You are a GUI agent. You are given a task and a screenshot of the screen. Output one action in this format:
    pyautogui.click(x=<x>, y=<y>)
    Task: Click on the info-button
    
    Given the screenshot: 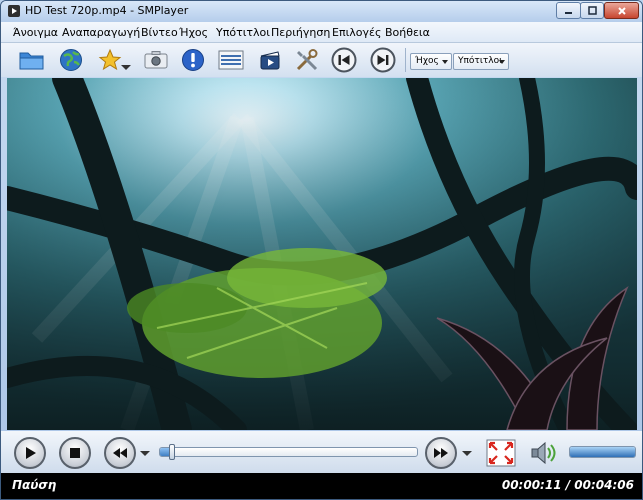 What is the action you would take?
    pyautogui.click(x=193, y=60)
    